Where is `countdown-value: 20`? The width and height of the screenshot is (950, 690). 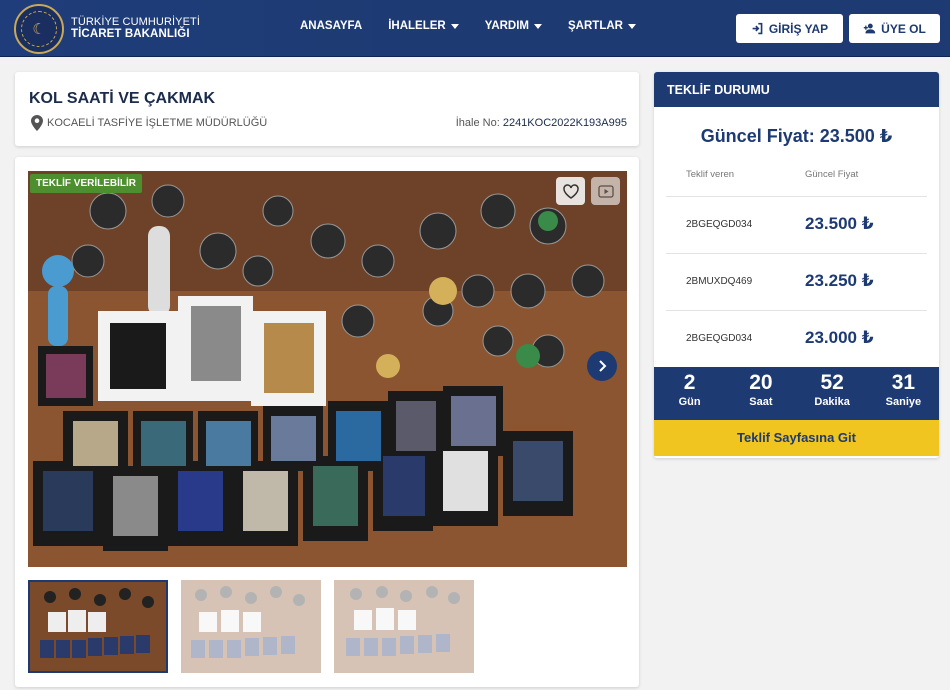
countdown-value: 20 is located at coordinates (761, 382).